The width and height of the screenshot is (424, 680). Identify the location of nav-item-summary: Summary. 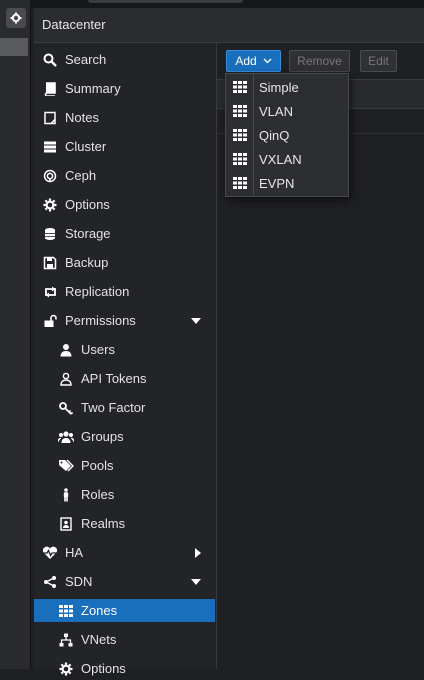
(124, 88).